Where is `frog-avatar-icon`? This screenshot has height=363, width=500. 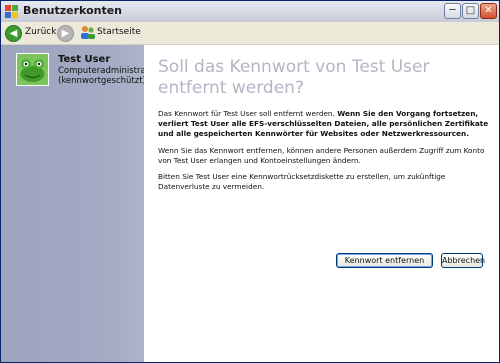
frog-avatar-icon is located at coordinates (32, 69).